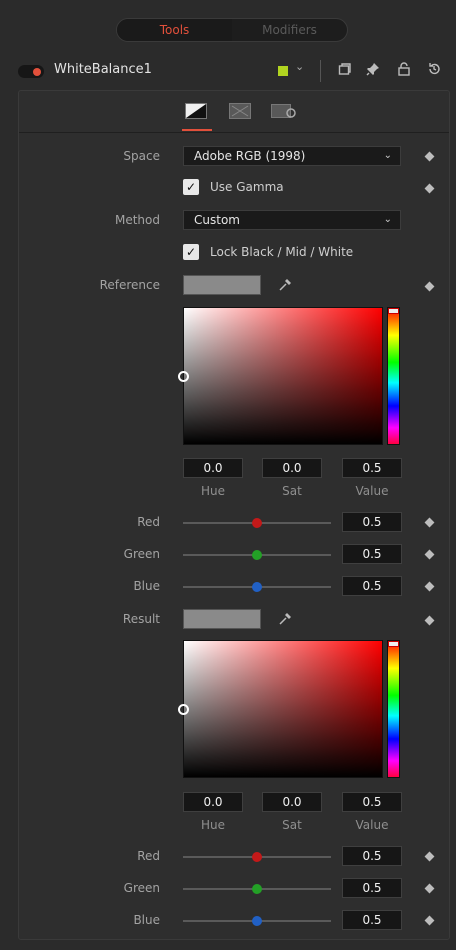  Describe the element at coordinates (213, 468) in the screenshot. I see `reference-hue-input: 0.0` at that location.